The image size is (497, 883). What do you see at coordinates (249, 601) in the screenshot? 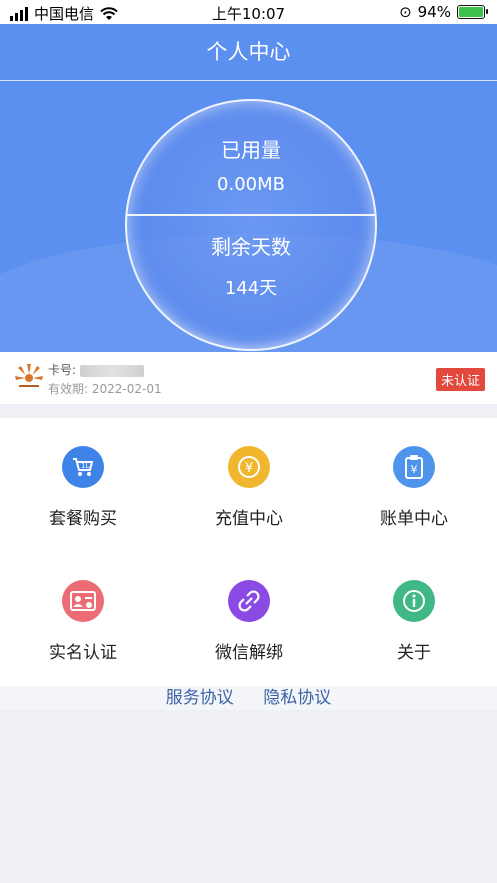
I see `unlink-icon` at bounding box center [249, 601].